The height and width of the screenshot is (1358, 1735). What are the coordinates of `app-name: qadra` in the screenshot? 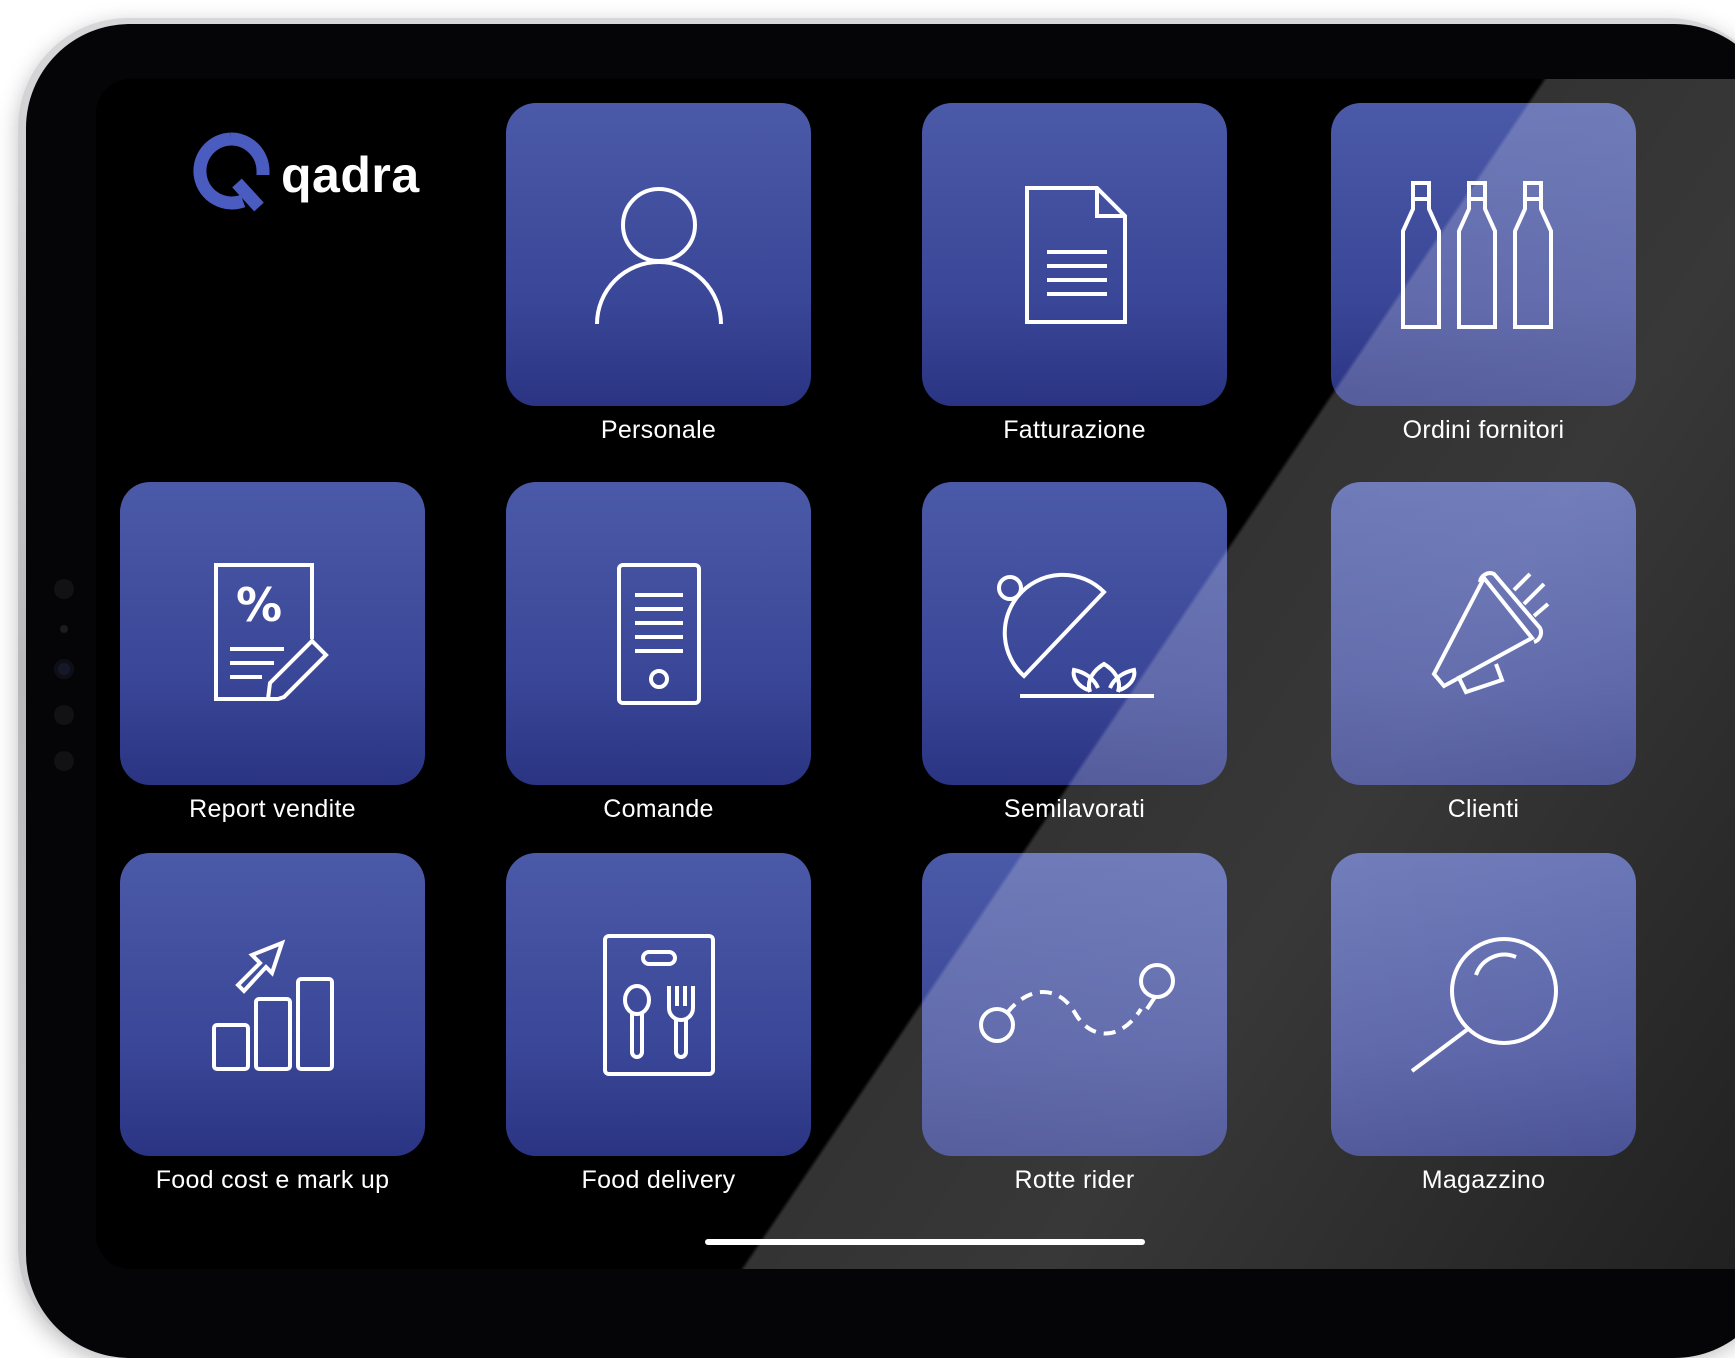 It's located at (350, 174).